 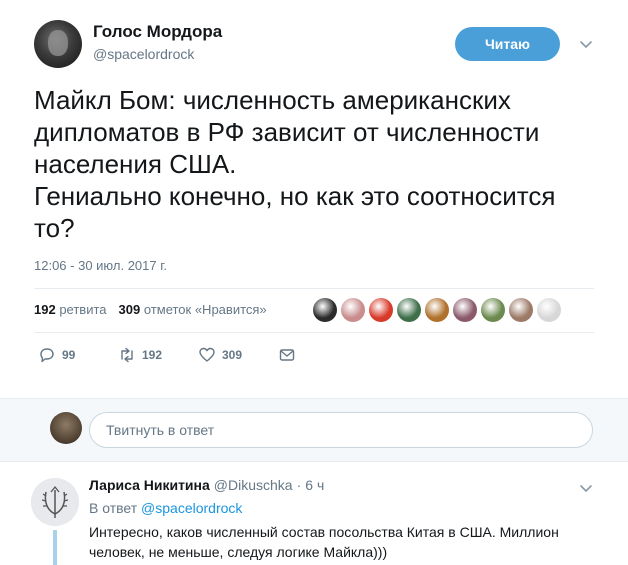 I want to click on thread-line, so click(x=55, y=547).